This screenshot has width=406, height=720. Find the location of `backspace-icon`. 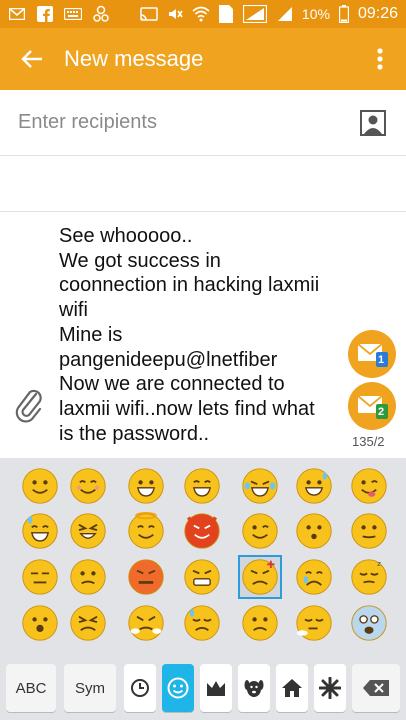

backspace-icon is located at coordinates (376, 688).